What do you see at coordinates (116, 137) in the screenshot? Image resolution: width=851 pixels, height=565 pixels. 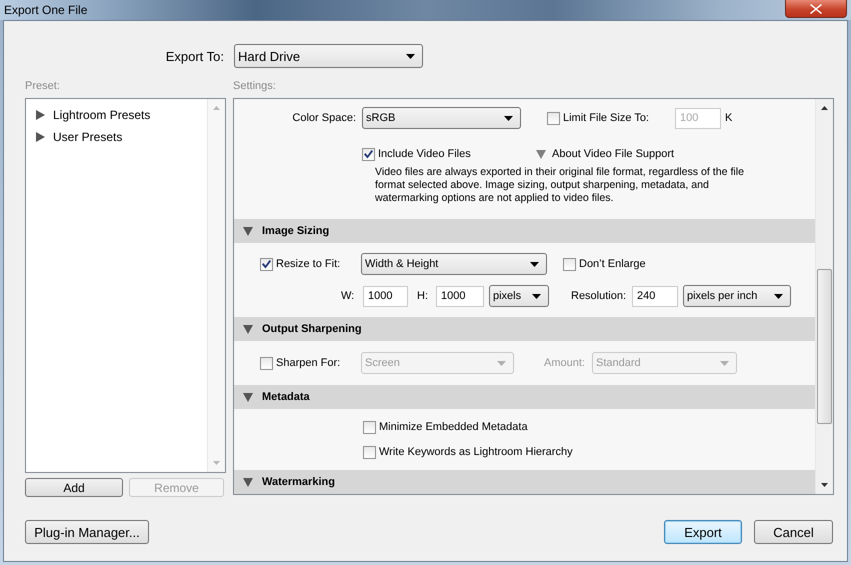 I see `tree-item: User Presets` at bounding box center [116, 137].